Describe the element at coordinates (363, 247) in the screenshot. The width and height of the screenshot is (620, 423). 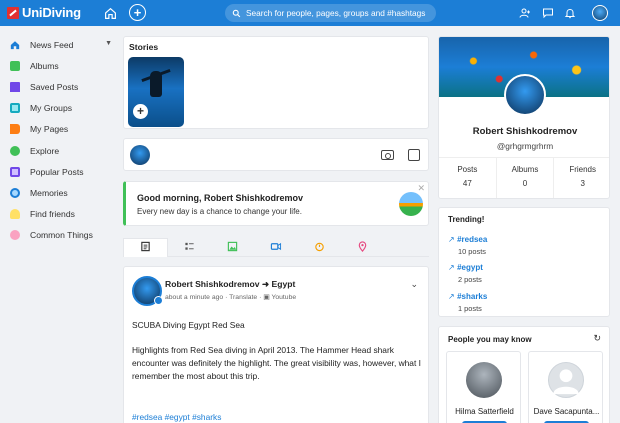
I see `tab-location` at that location.